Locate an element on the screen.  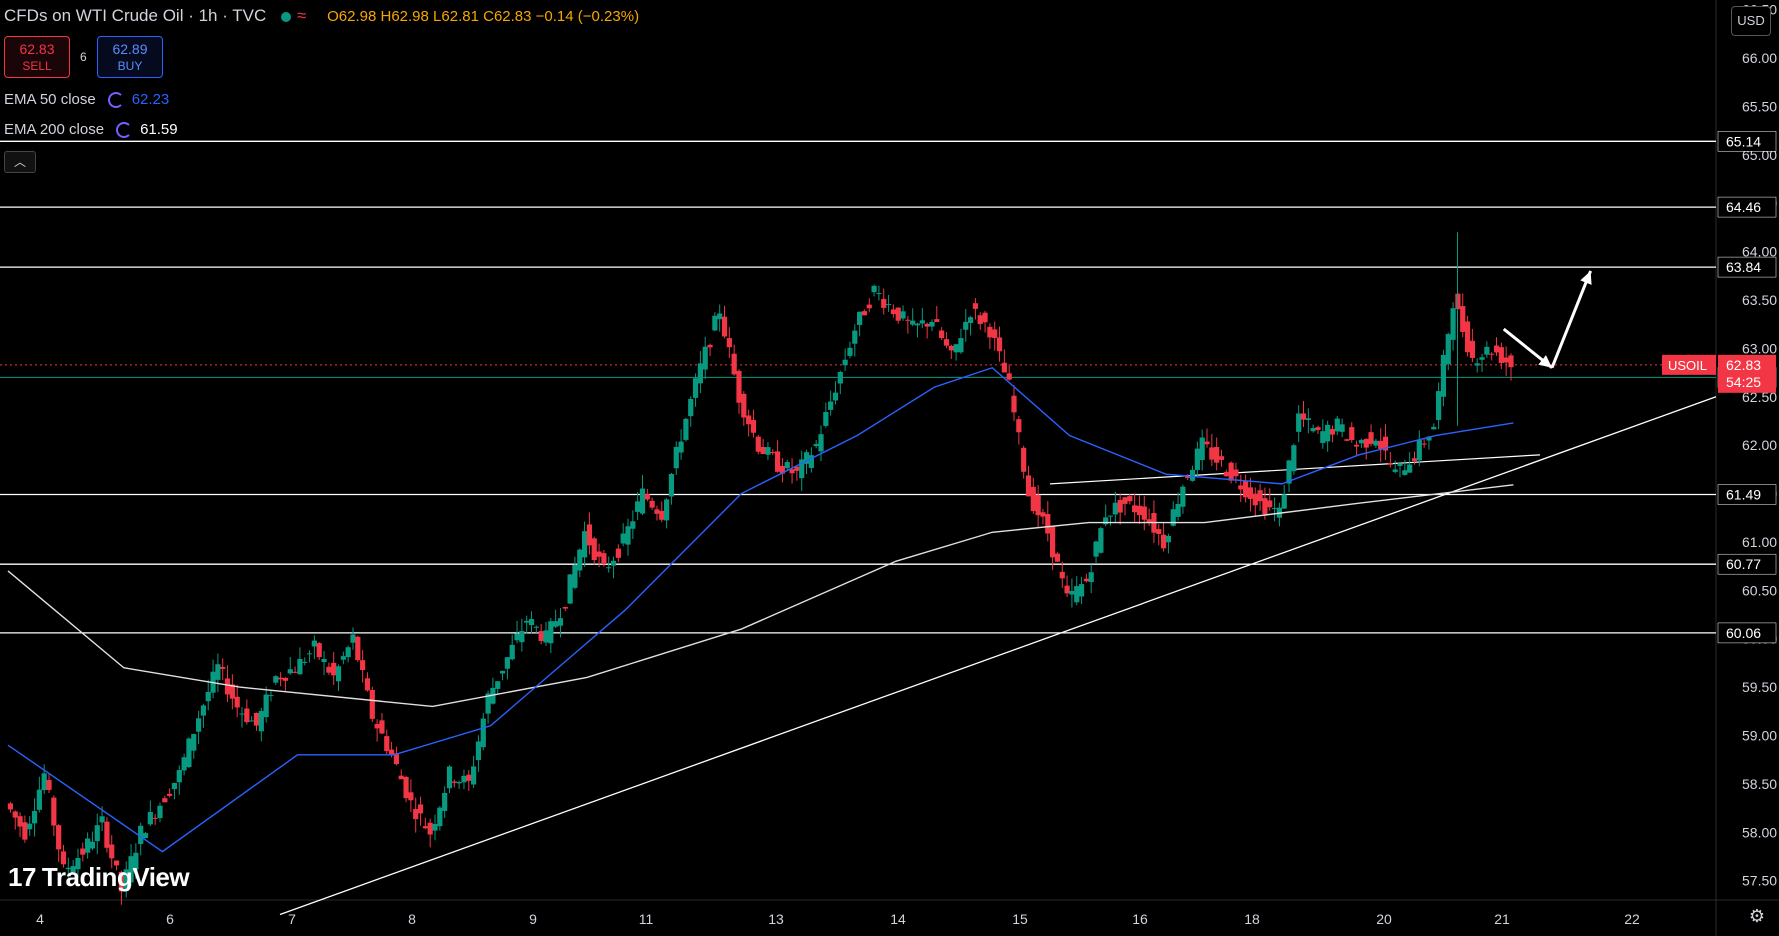
x-tick-label: 4 is located at coordinates (40, 919).